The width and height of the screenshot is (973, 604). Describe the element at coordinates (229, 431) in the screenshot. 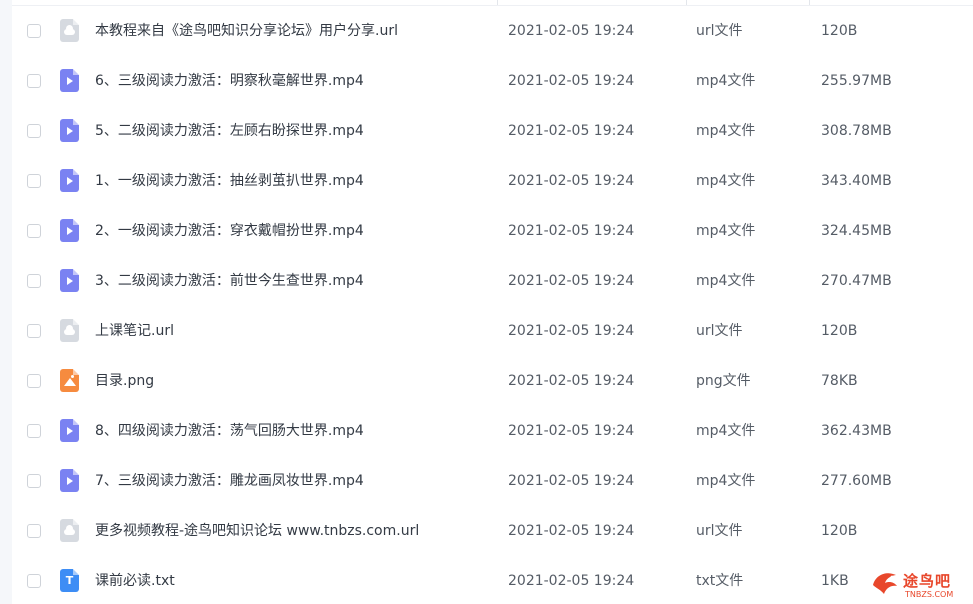

I see `file-name: 8、四级阅读力激活：荡气回肠大世界.mp4` at that location.